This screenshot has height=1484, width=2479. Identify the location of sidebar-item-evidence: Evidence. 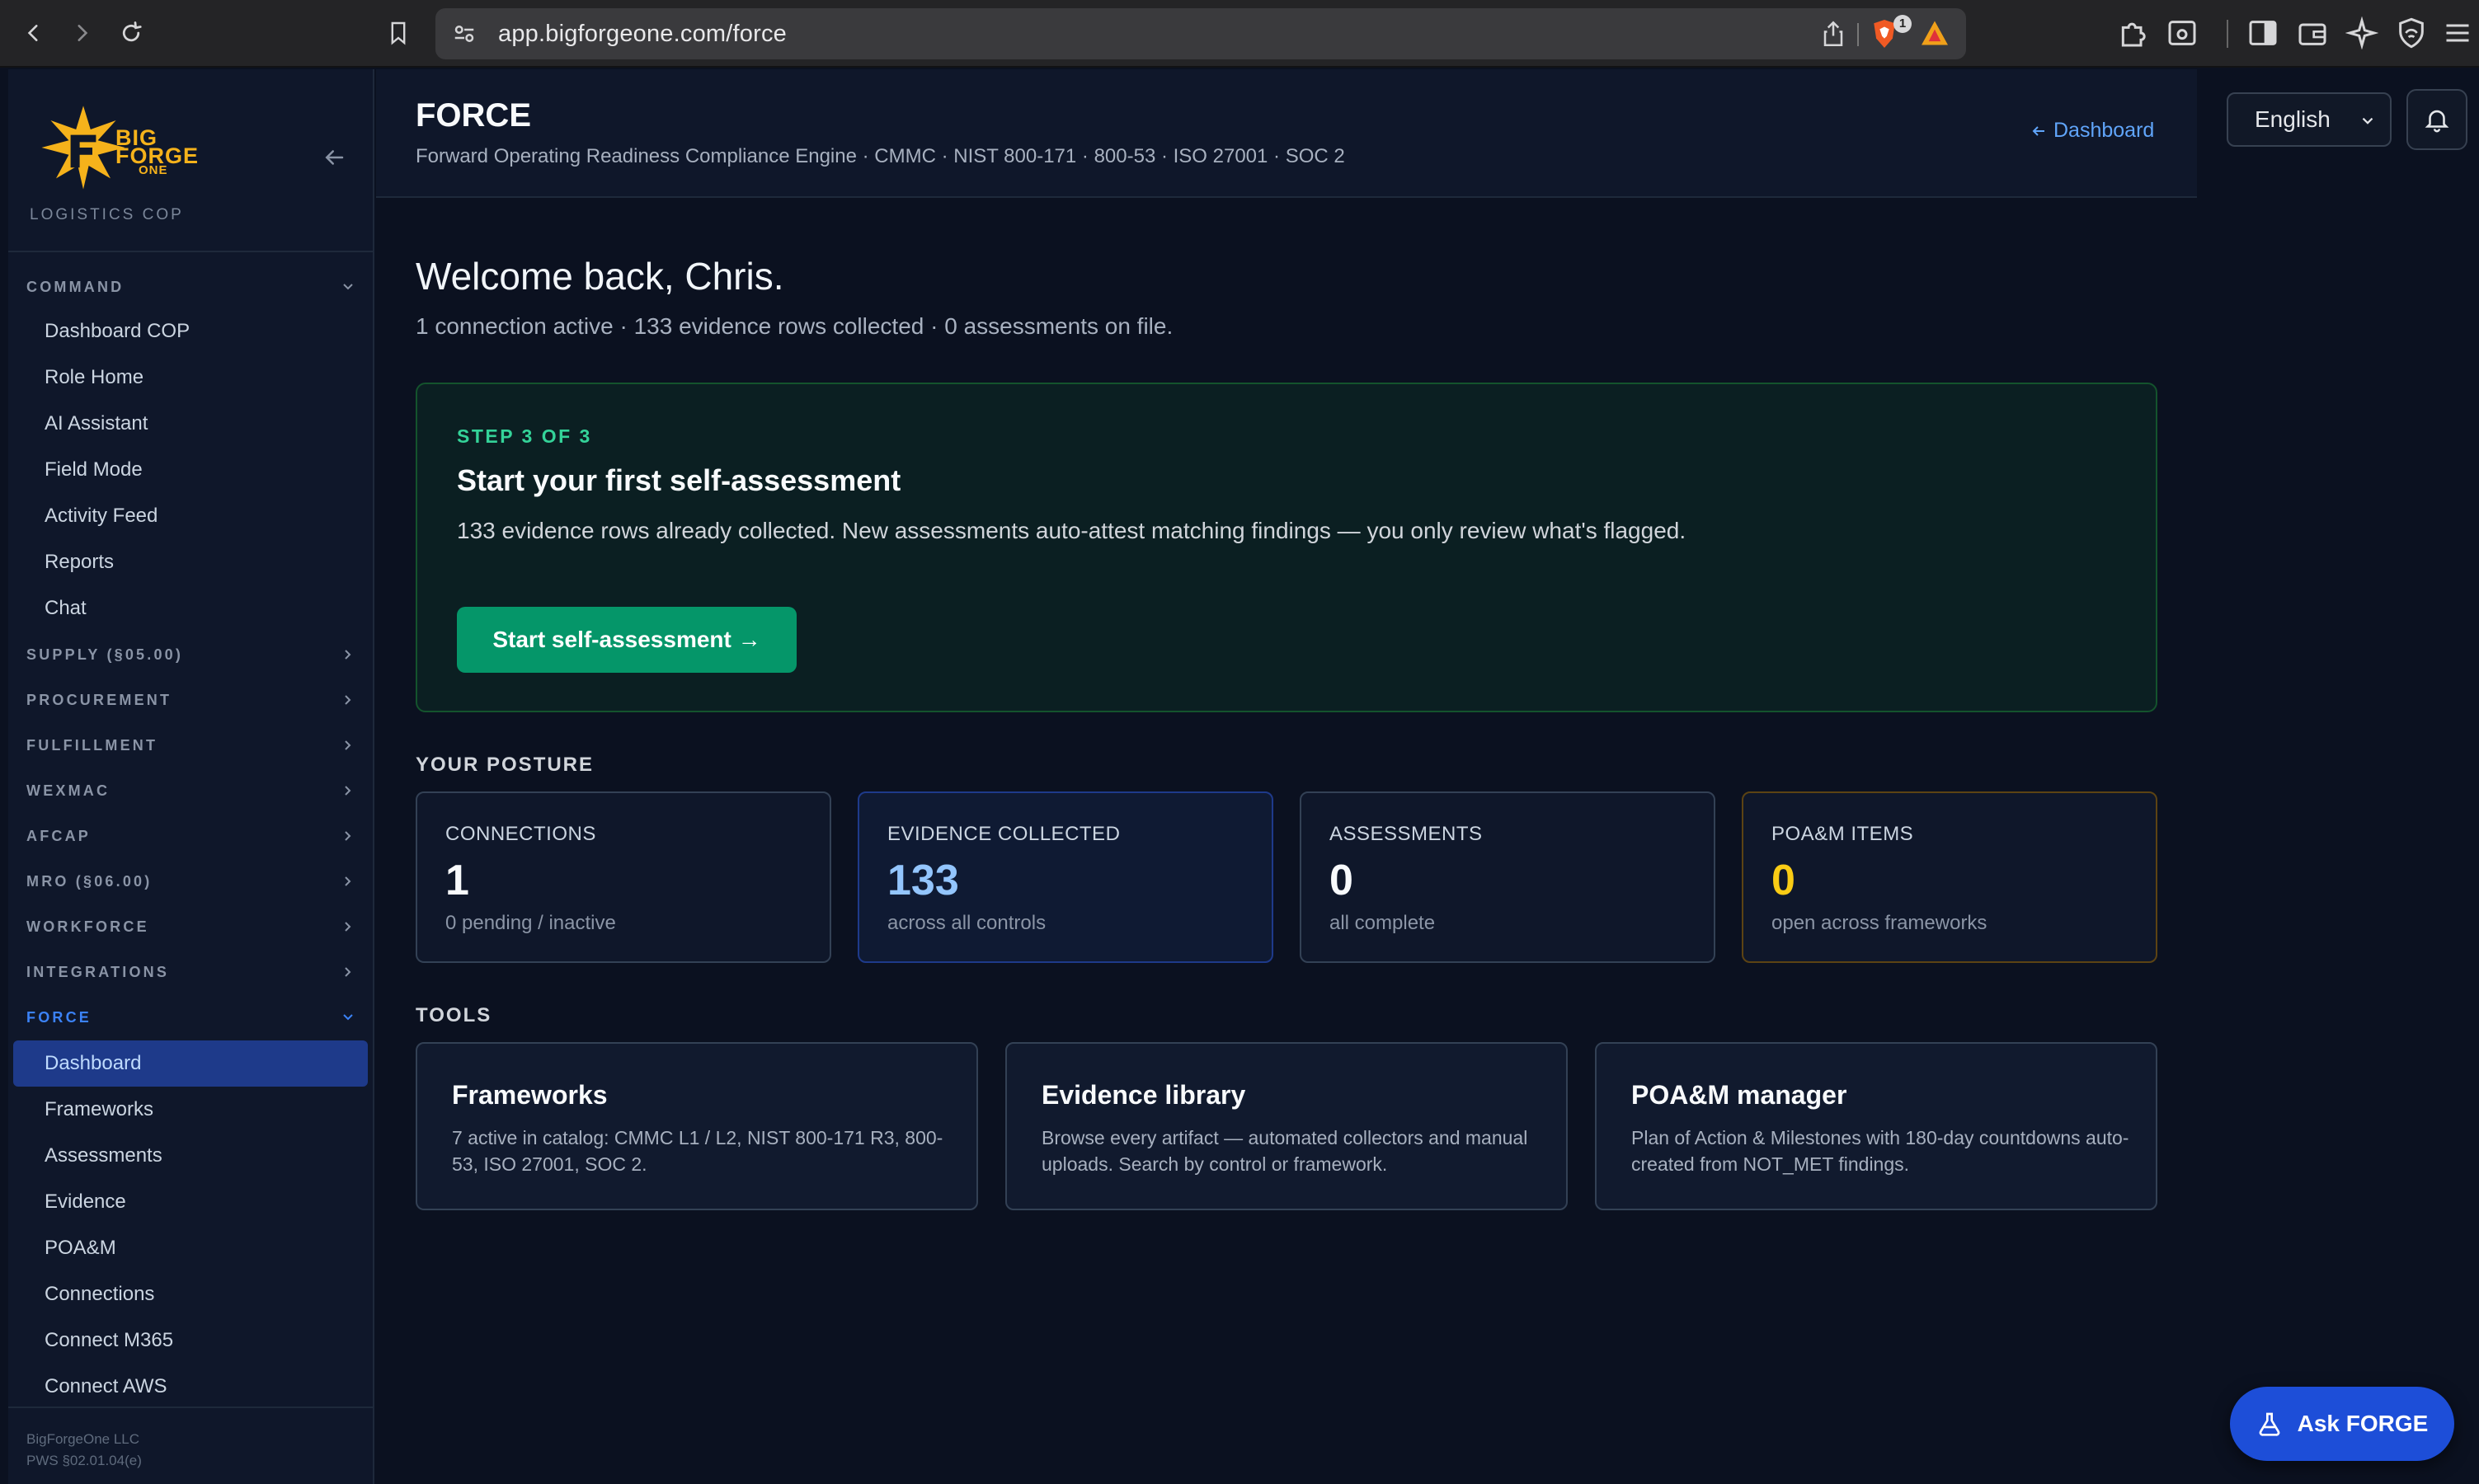
(202, 1202).